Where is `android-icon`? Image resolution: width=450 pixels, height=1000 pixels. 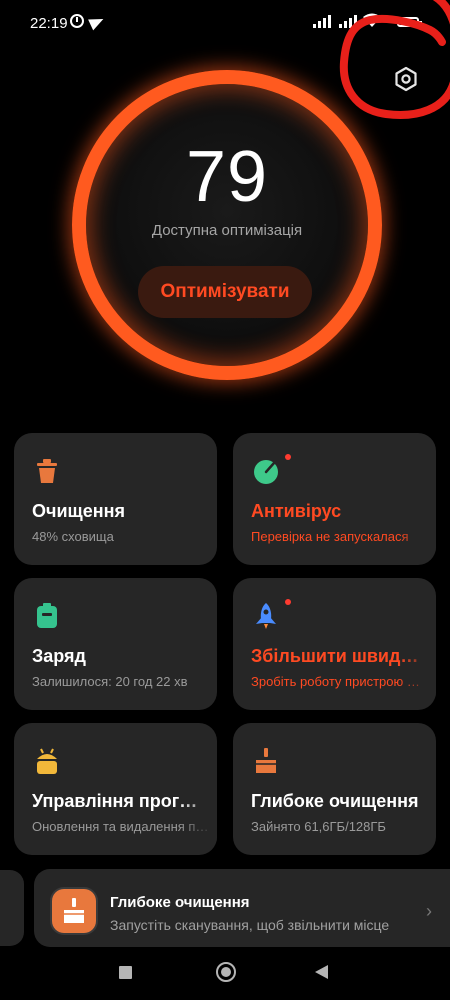
android-icon is located at coordinates (47, 761).